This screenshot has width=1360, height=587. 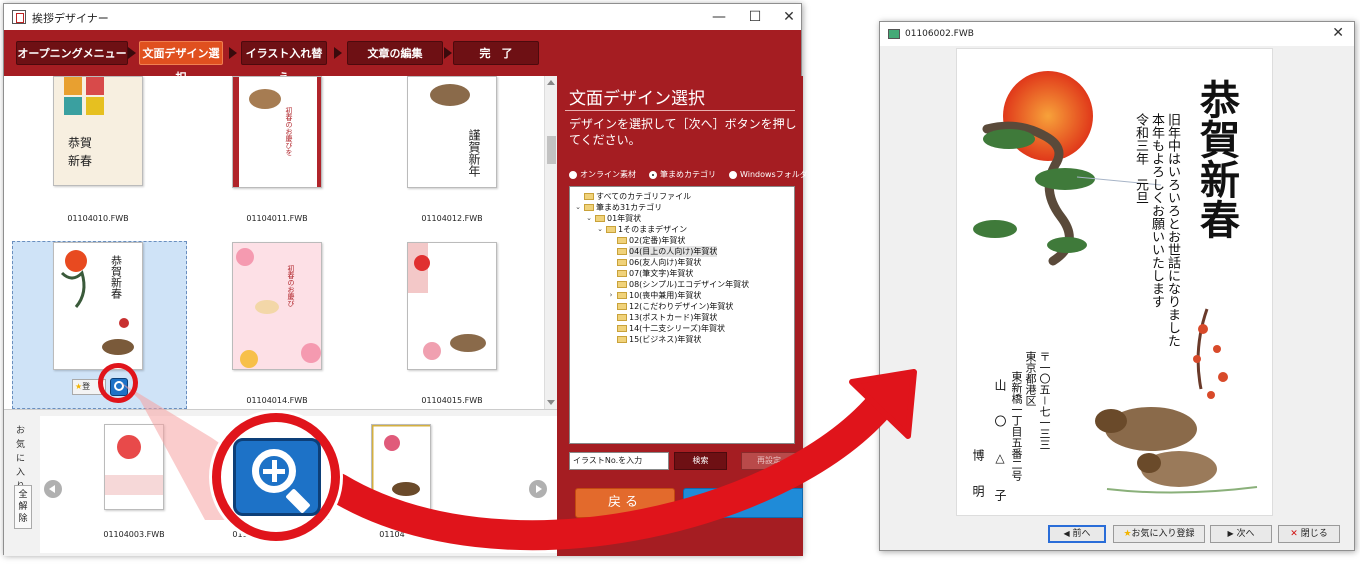 I want to click on prev-button: ◀ 前へ, so click(x=1077, y=534).